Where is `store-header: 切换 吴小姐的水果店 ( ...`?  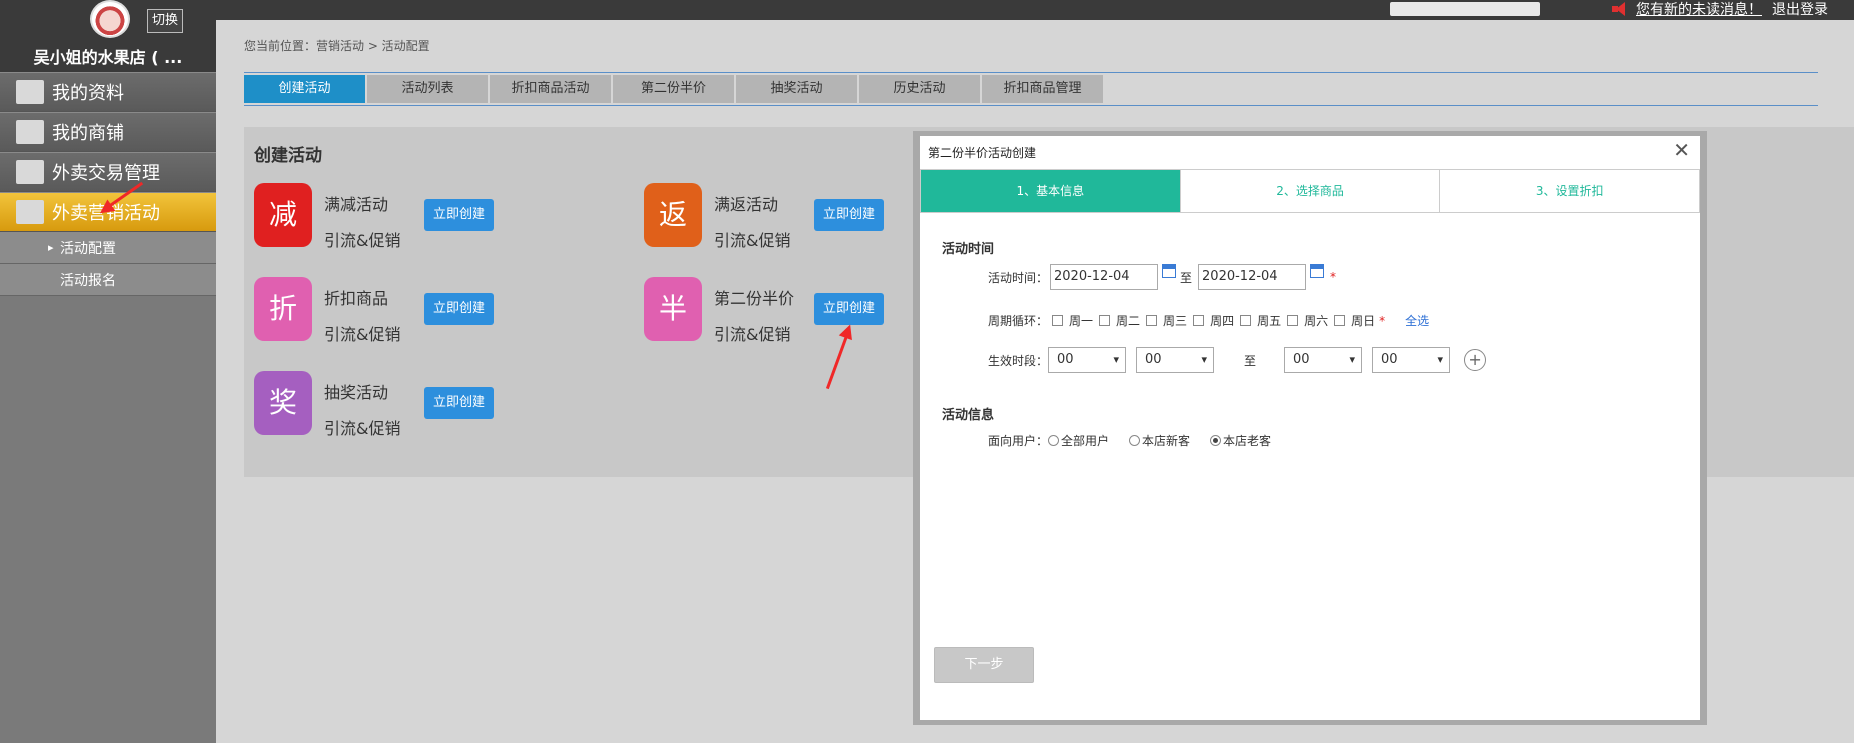
store-header: 切换 吴小姐的水果店 ( ... is located at coordinates (108, 36).